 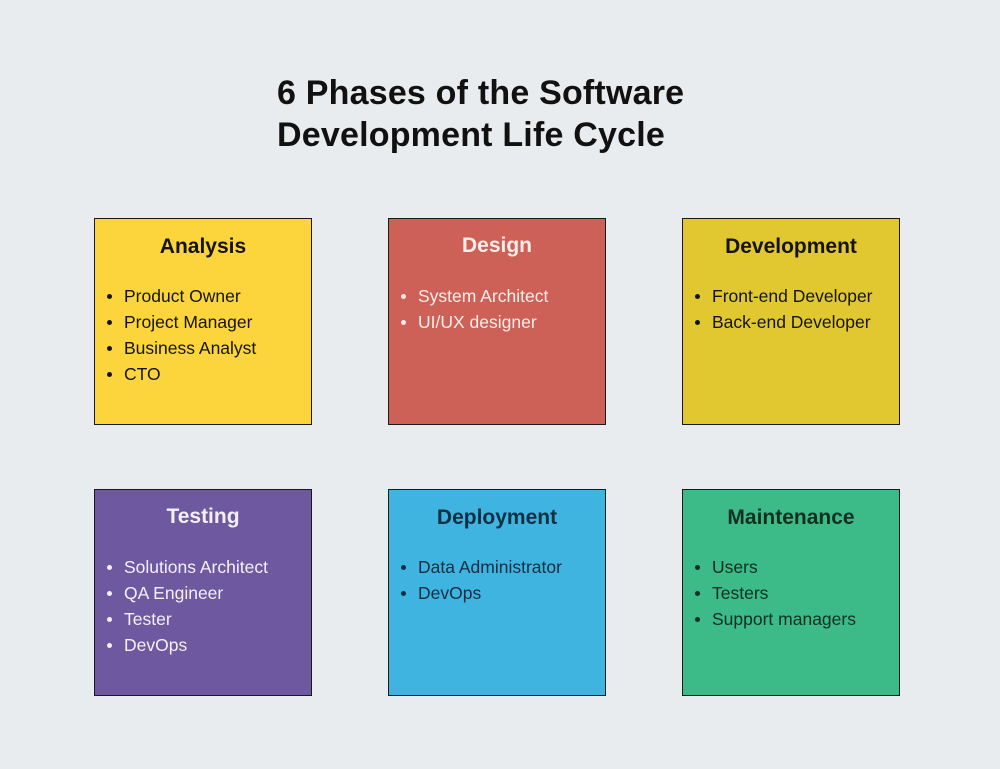 I want to click on role-item: Data Administrator, so click(x=480, y=567).